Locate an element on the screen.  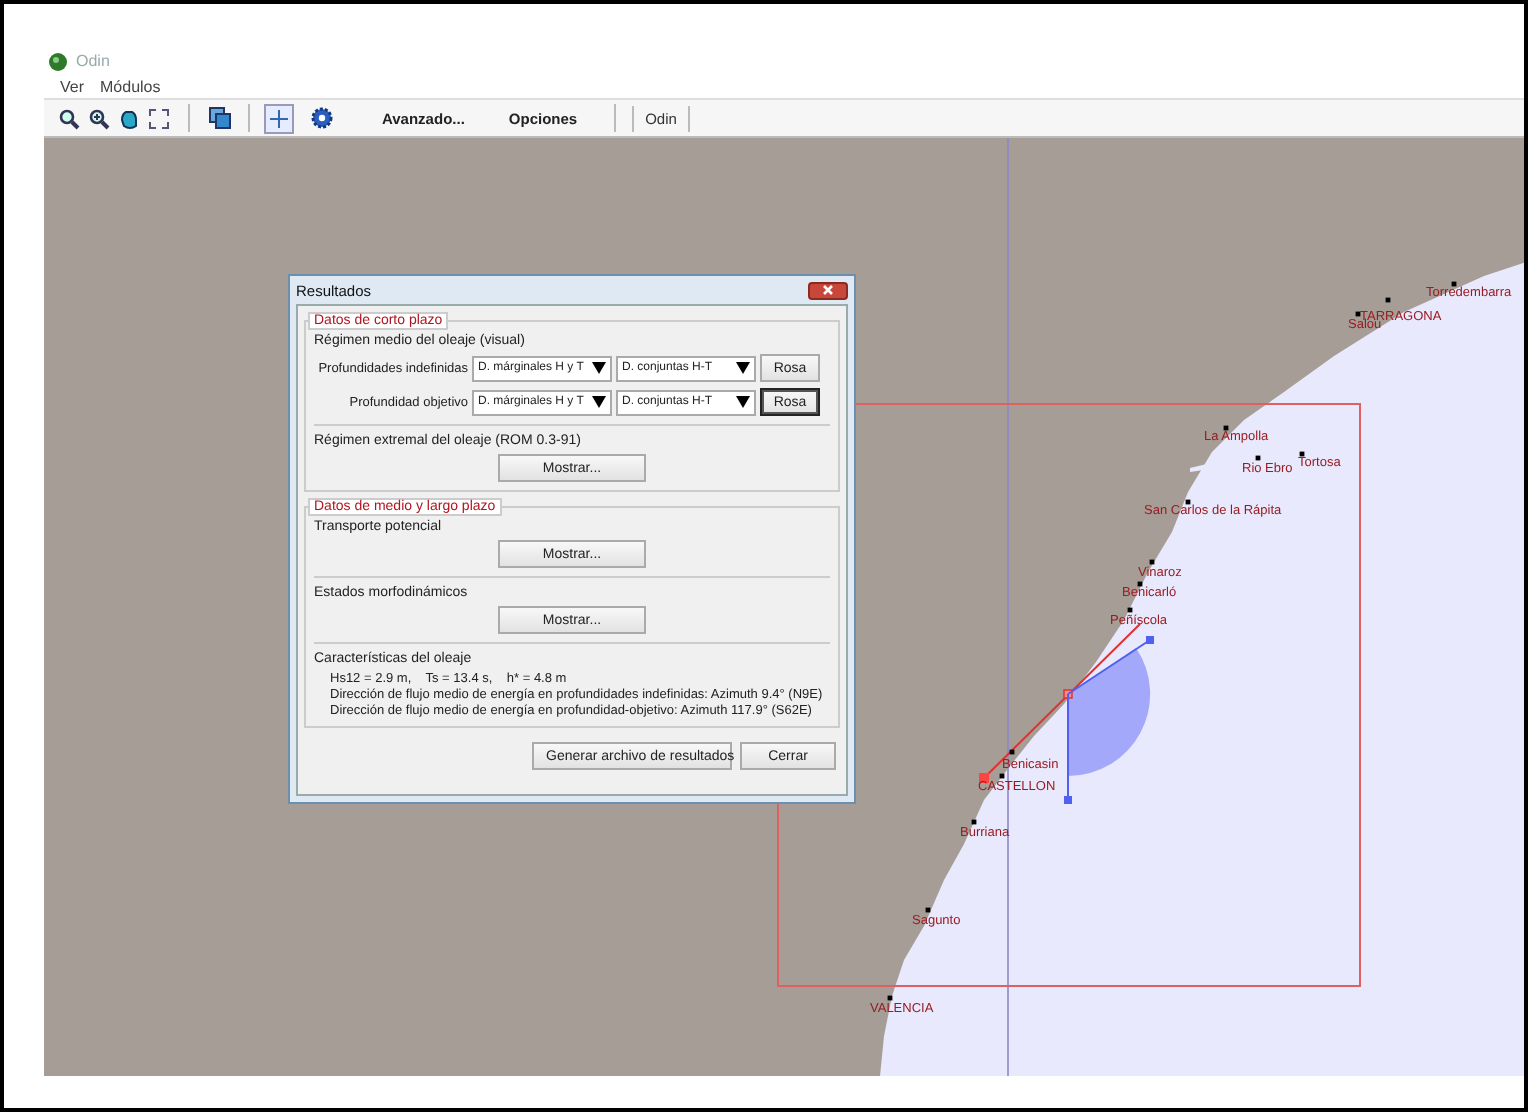
menu-item: Ver is located at coordinates (72, 86).